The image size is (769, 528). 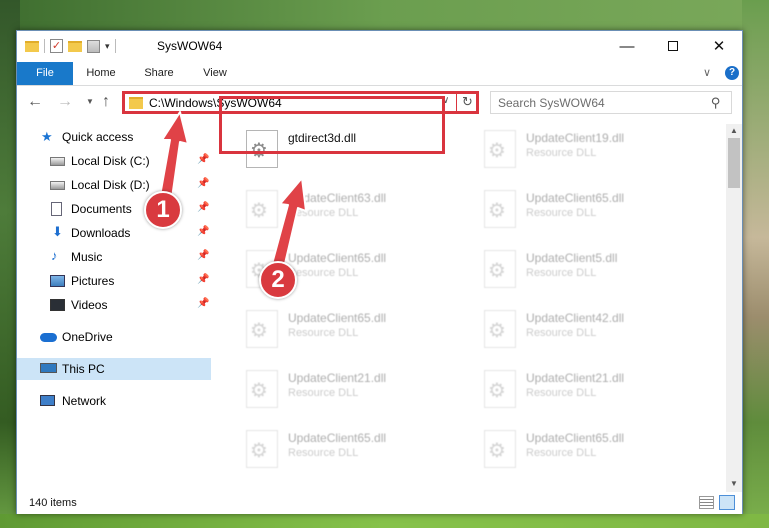 What do you see at coordinates (379, 46) in the screenshot?
I see `title-bar: ✓ ▾ SysWOW64 — ✕` at bounding box center [379, 46].